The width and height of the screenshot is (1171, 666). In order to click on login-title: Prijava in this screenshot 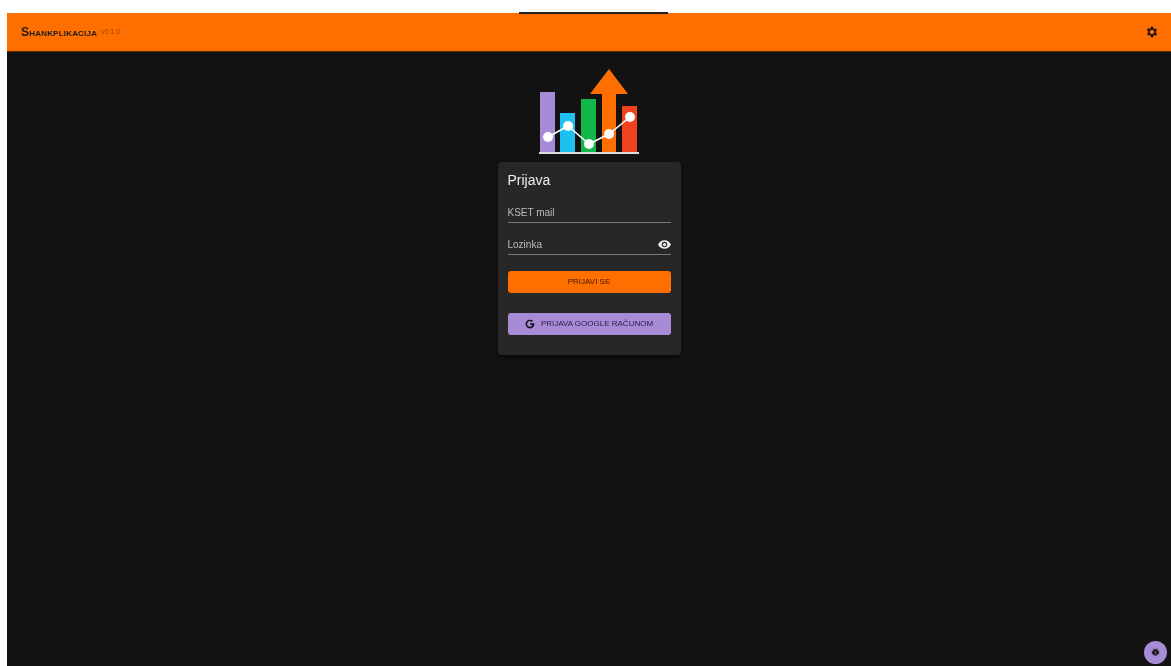, I will do `click(529, 180)`.